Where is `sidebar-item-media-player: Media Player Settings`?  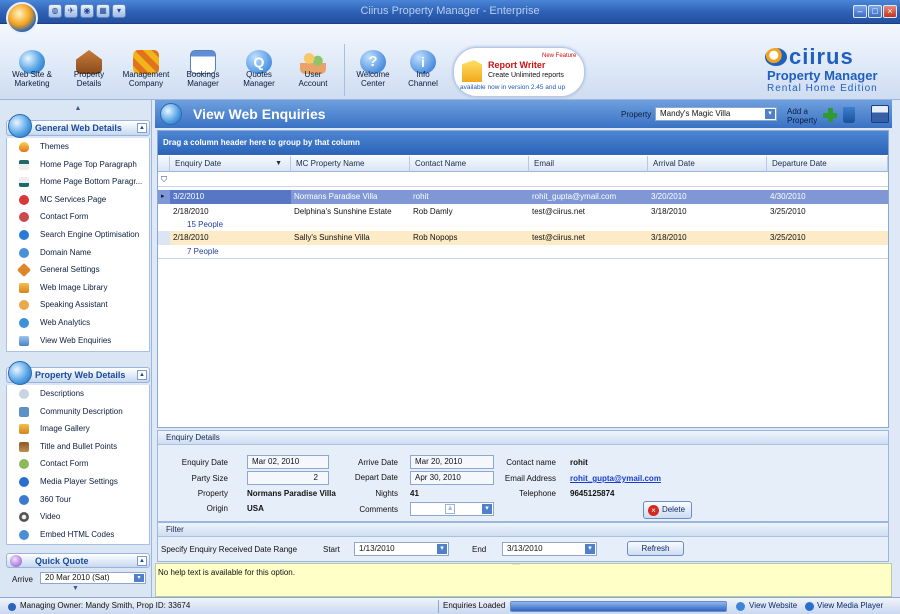 sidebar-item-media-player: Media Player Settings is located at coordinates (78, 482).